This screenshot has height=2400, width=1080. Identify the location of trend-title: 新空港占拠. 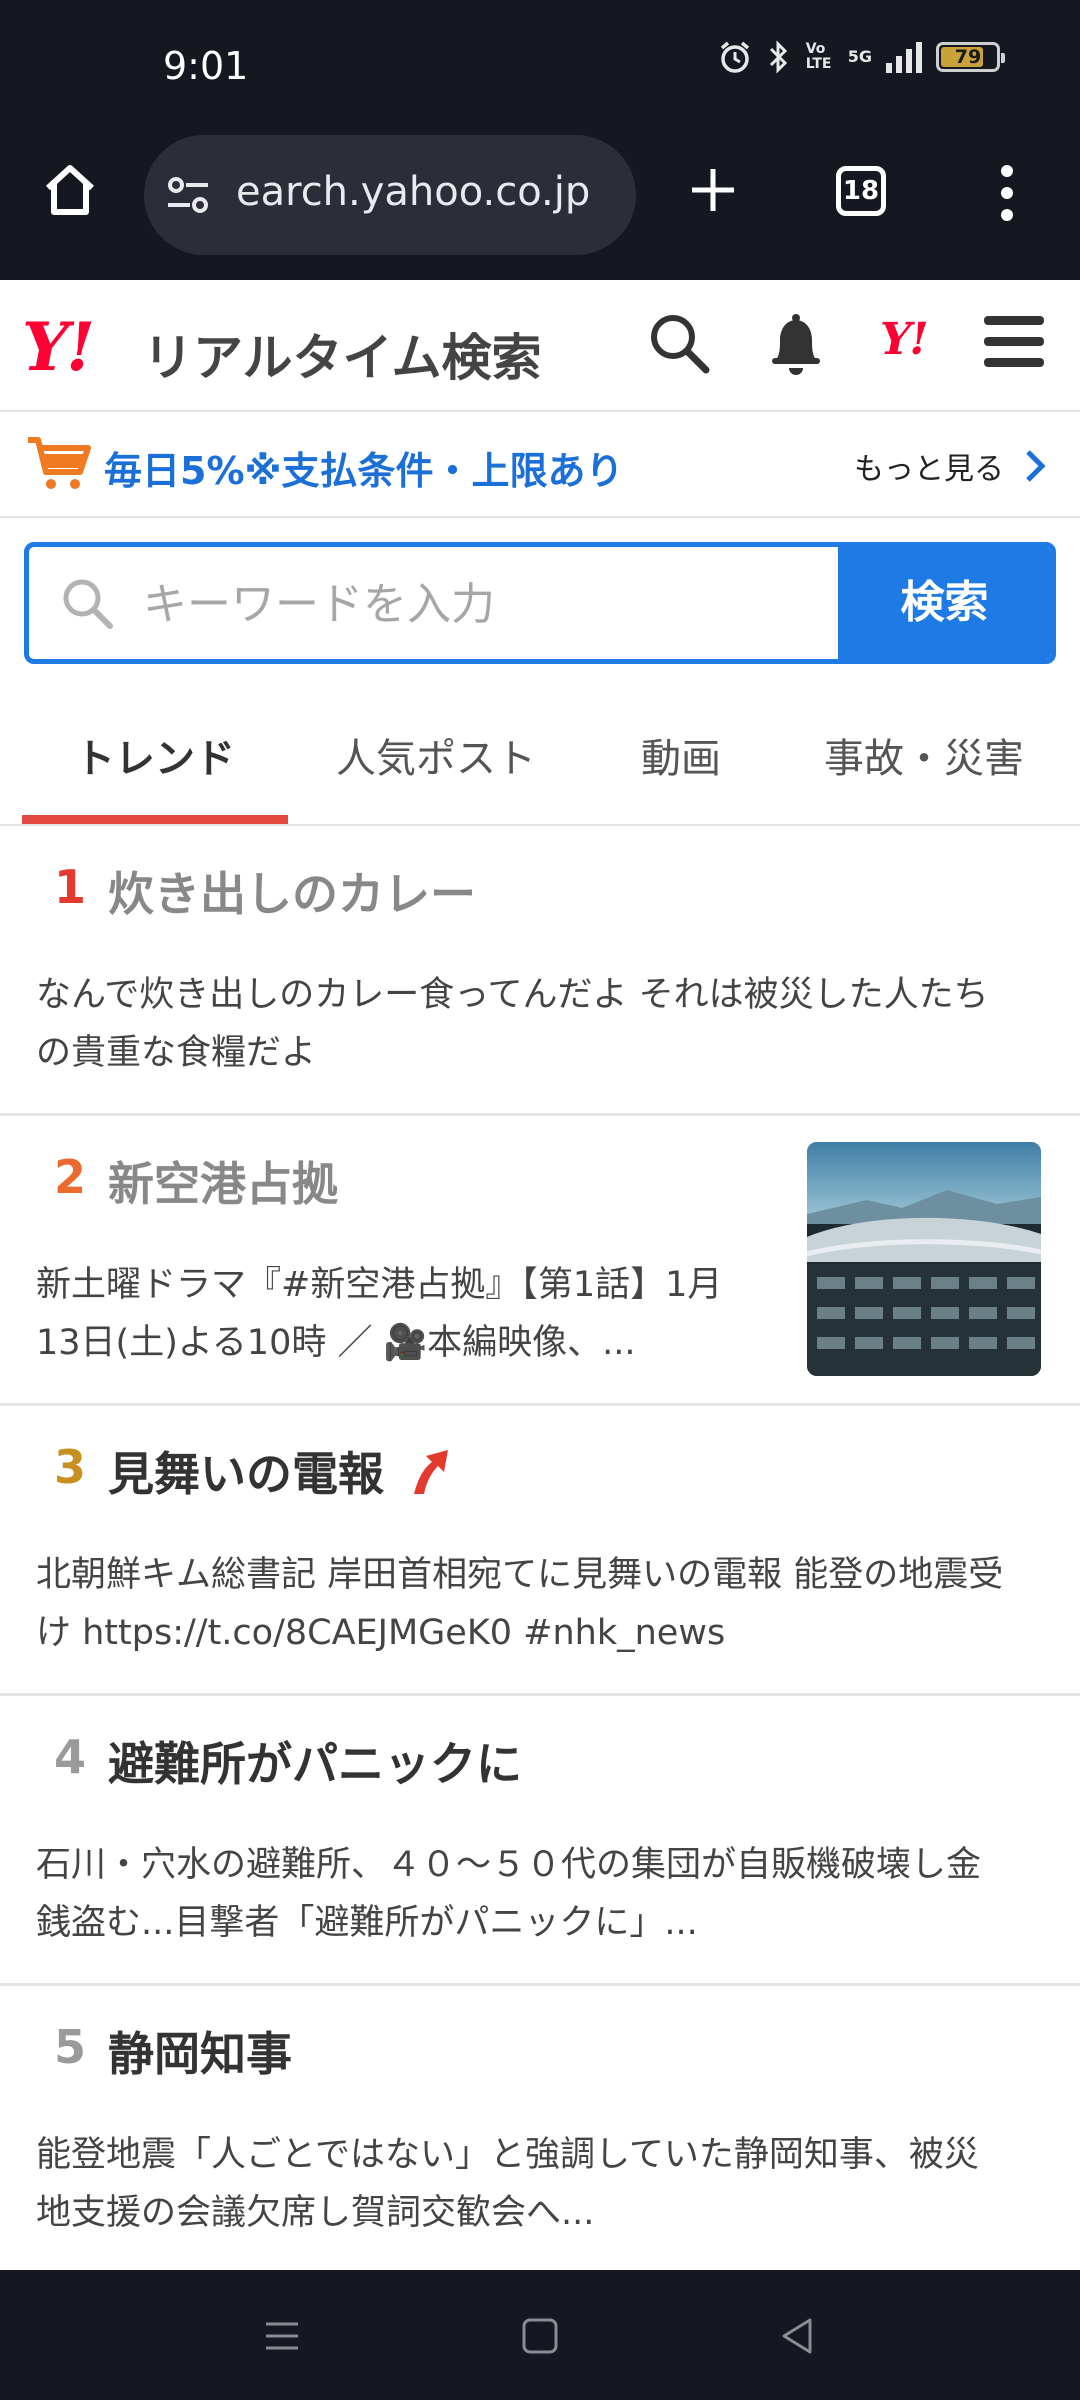
(223, 1181).